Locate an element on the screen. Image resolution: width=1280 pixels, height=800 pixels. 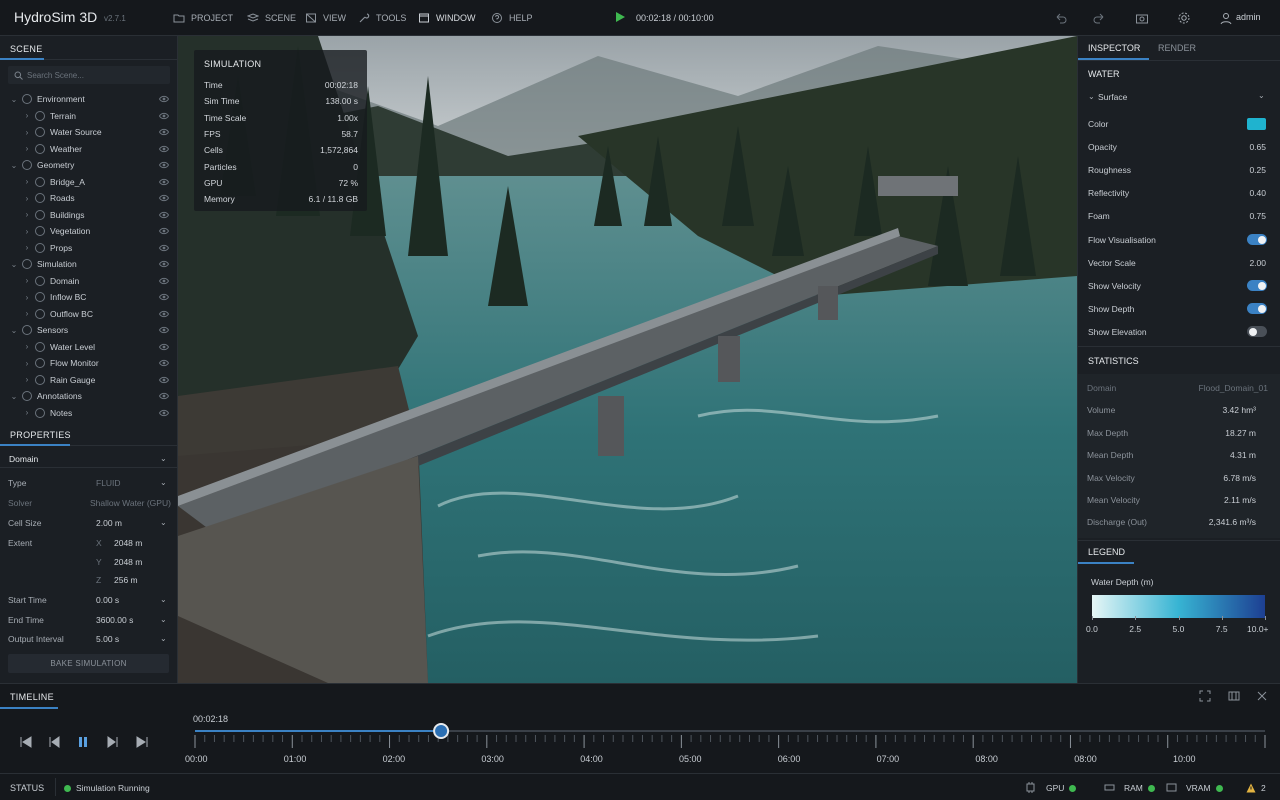
pause-icon is located at coordinates (83, 742).